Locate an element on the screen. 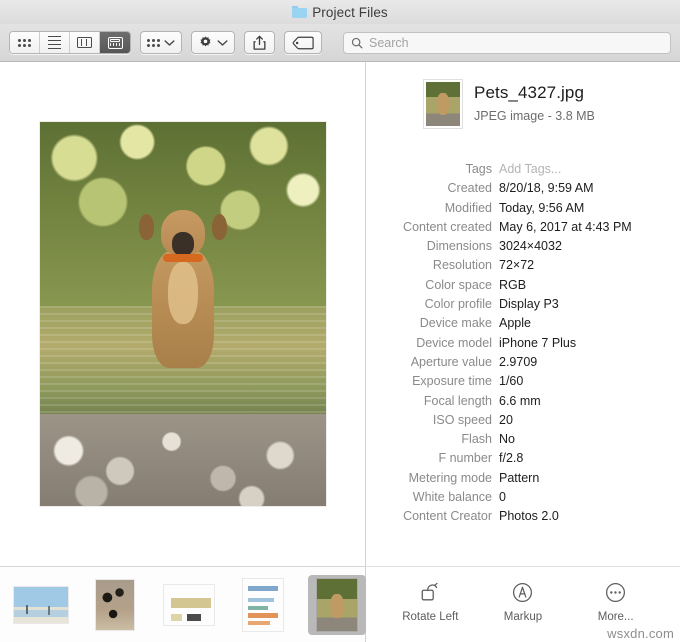  window-title: Project Files is located at coordinates (340, 12).